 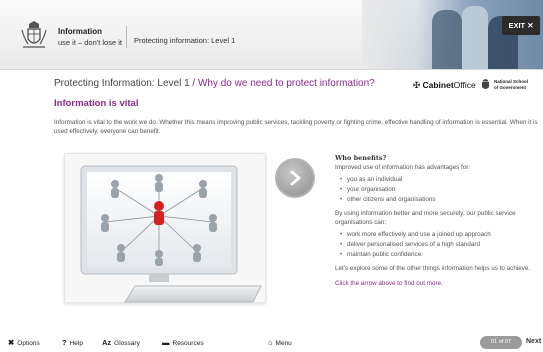 I want to click on royal-crest-icon, so click(x=34, y=34).